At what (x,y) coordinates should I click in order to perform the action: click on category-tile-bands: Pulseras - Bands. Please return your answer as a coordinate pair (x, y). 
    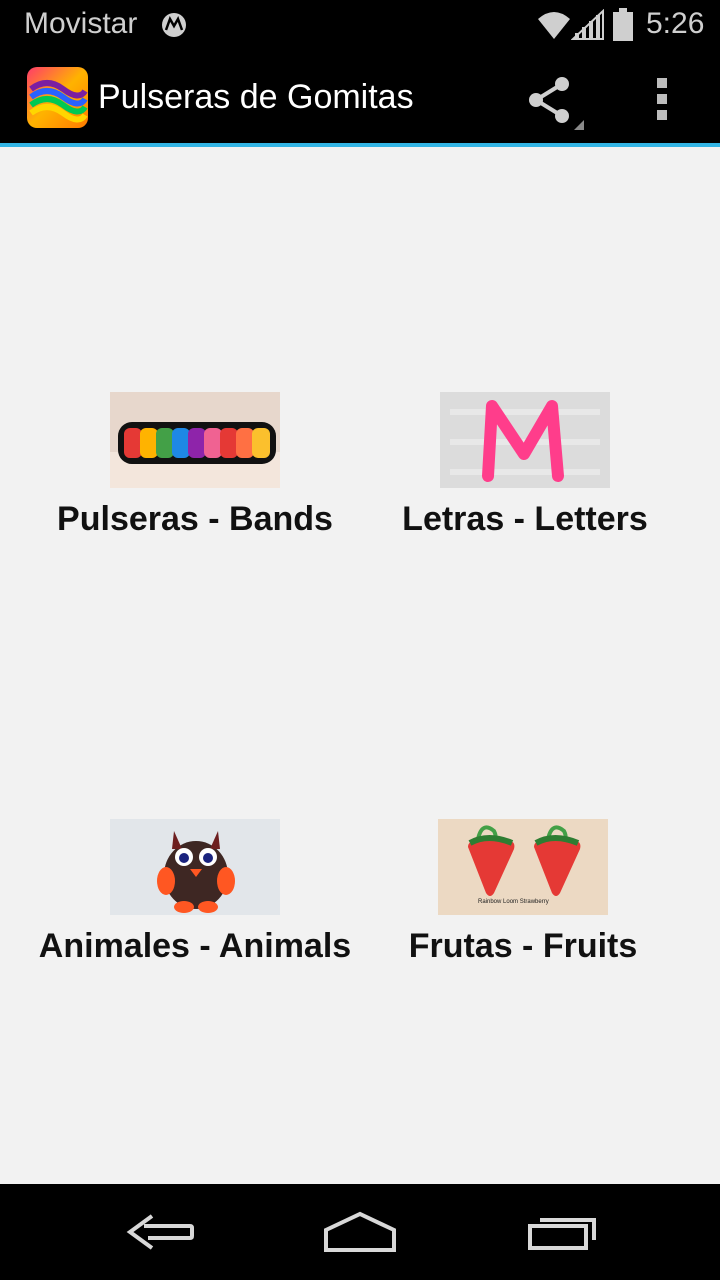
    Looking at the image, I should click on (195, 466).